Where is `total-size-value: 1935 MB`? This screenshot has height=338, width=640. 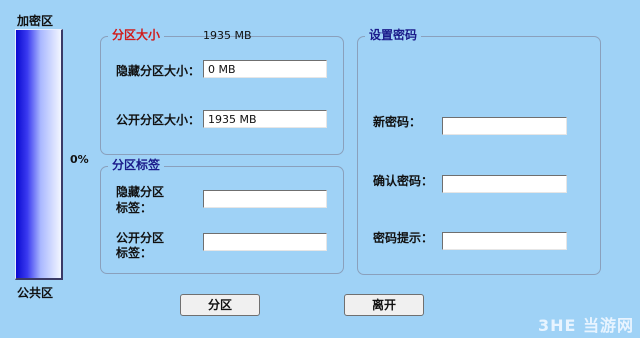 total-size-value: 1935 MB is located at coordinates (227, 35).